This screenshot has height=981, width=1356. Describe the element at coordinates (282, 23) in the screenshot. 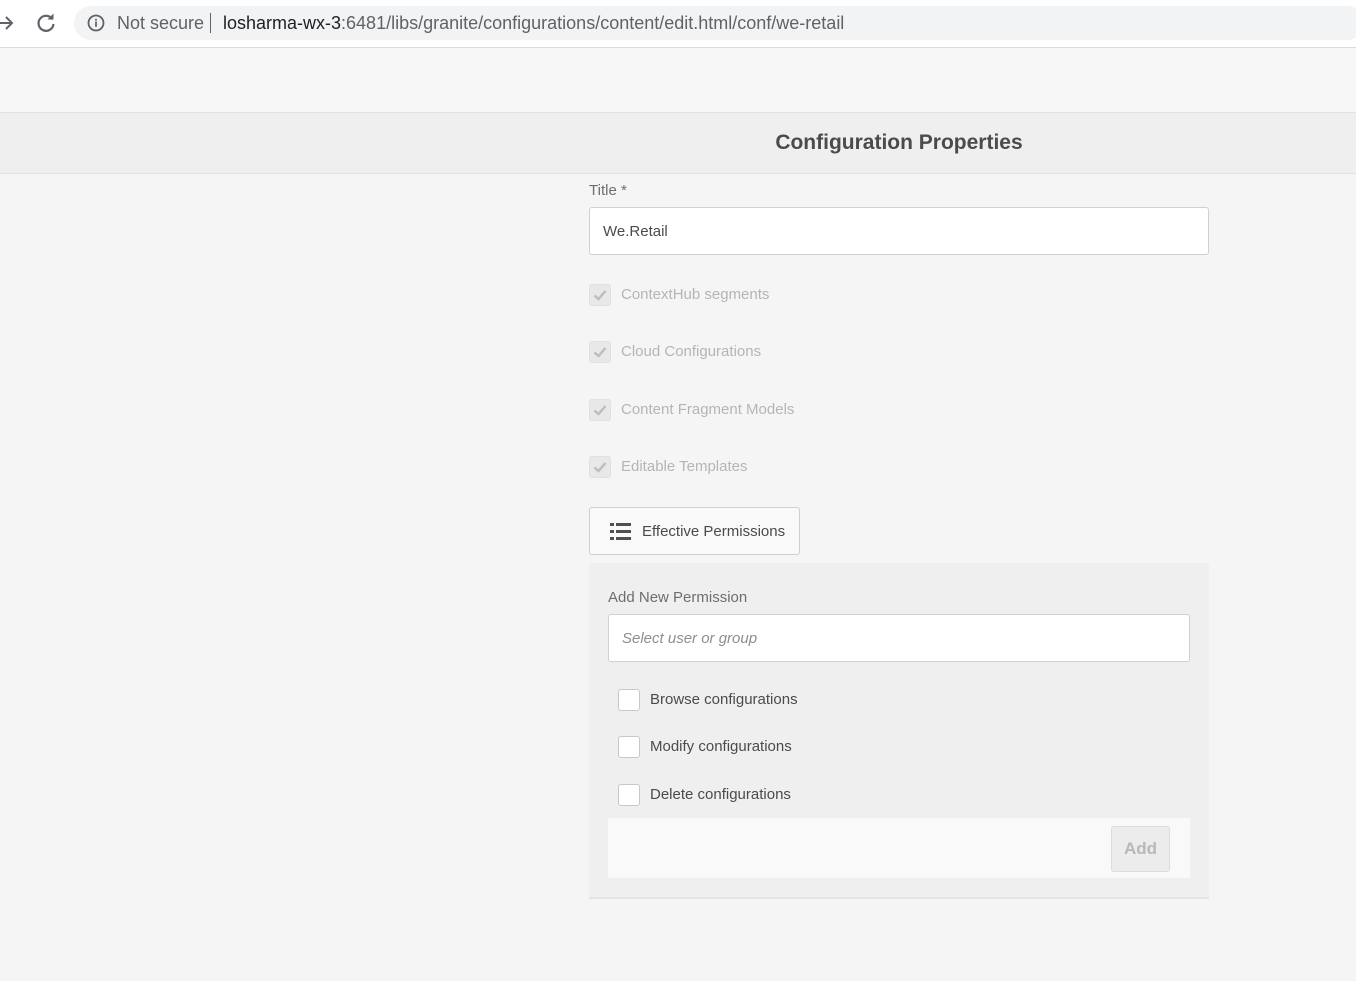

I see `url-host: losharma-wx-3` at that location.